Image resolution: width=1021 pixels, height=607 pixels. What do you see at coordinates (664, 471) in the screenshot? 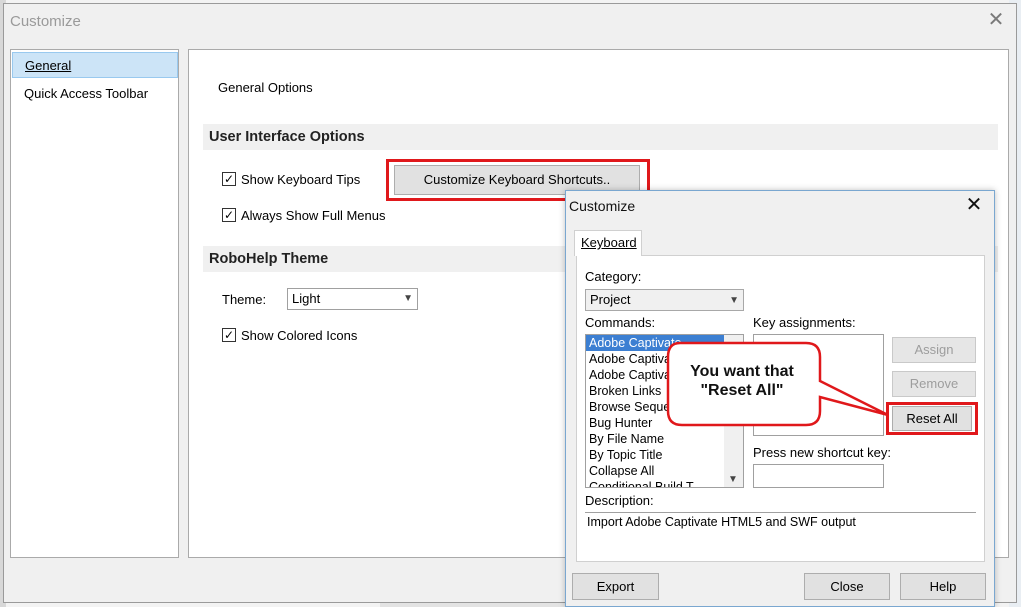
I see `list-item: Collapse All` at bounding box center [664, 471].